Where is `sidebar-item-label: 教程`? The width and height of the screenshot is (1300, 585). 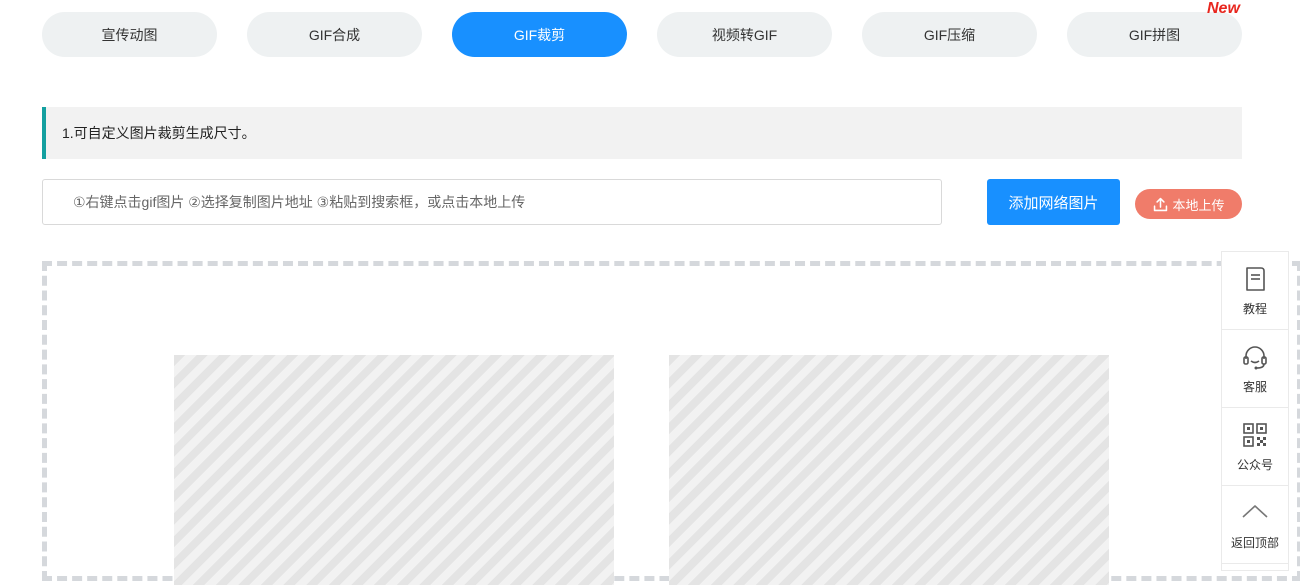
sidebar-item-label: 教程 is located at coordinates (1254, 309).